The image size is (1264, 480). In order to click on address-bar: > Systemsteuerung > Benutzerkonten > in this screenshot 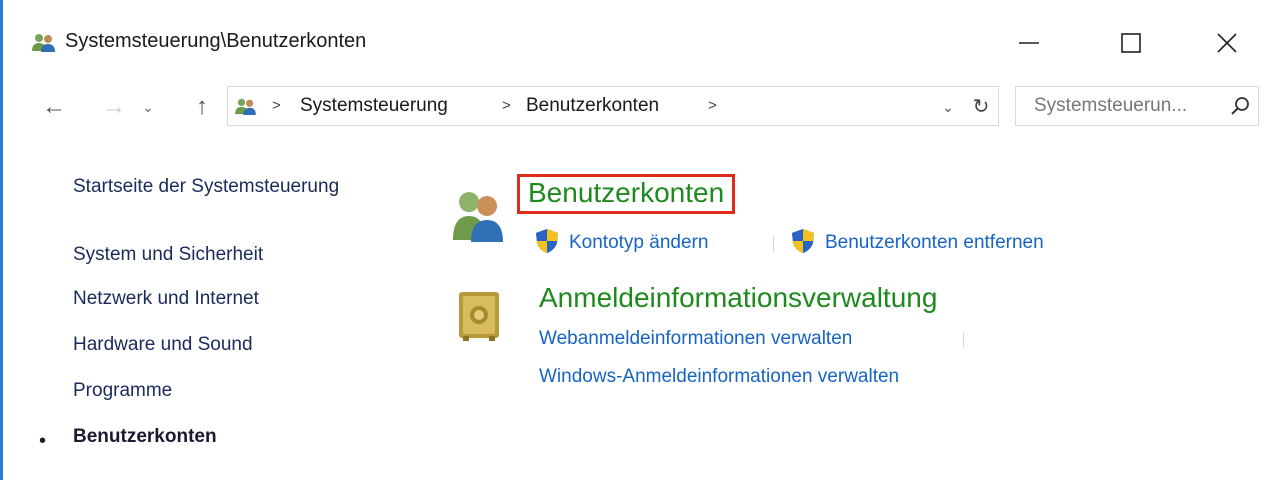, I will do `click(613, 106)`.